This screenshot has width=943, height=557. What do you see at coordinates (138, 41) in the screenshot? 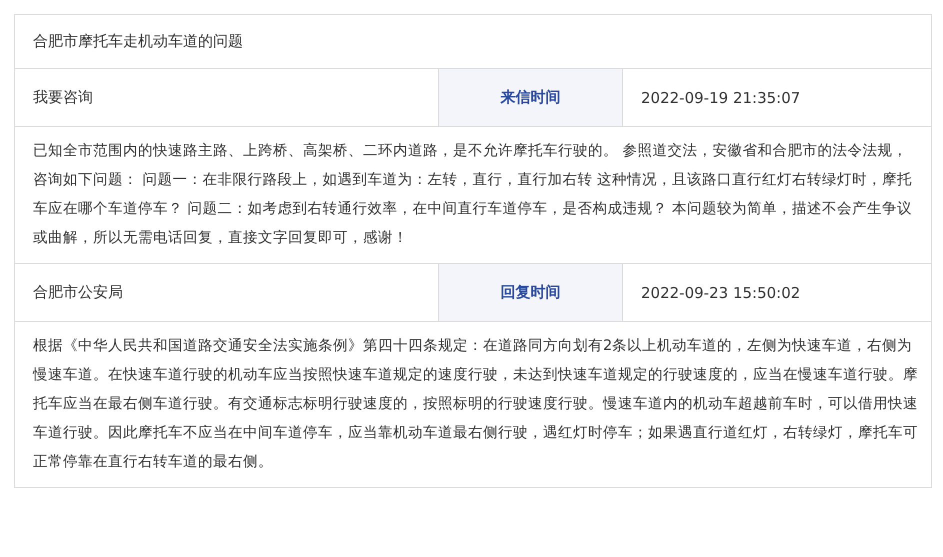
I see `letter-title: 合肥市摩托车走机动车道的问题` at bounding box center [138, 41].